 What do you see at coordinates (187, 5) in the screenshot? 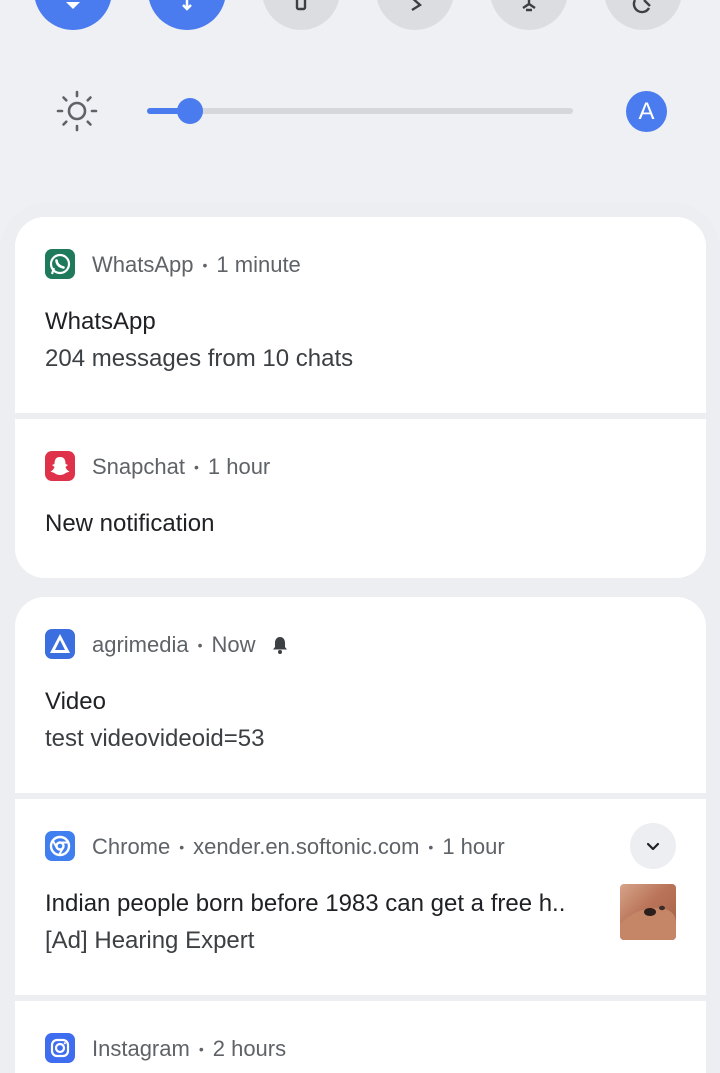
I see `bluetooth-icon` at bounding box center [187, 5].